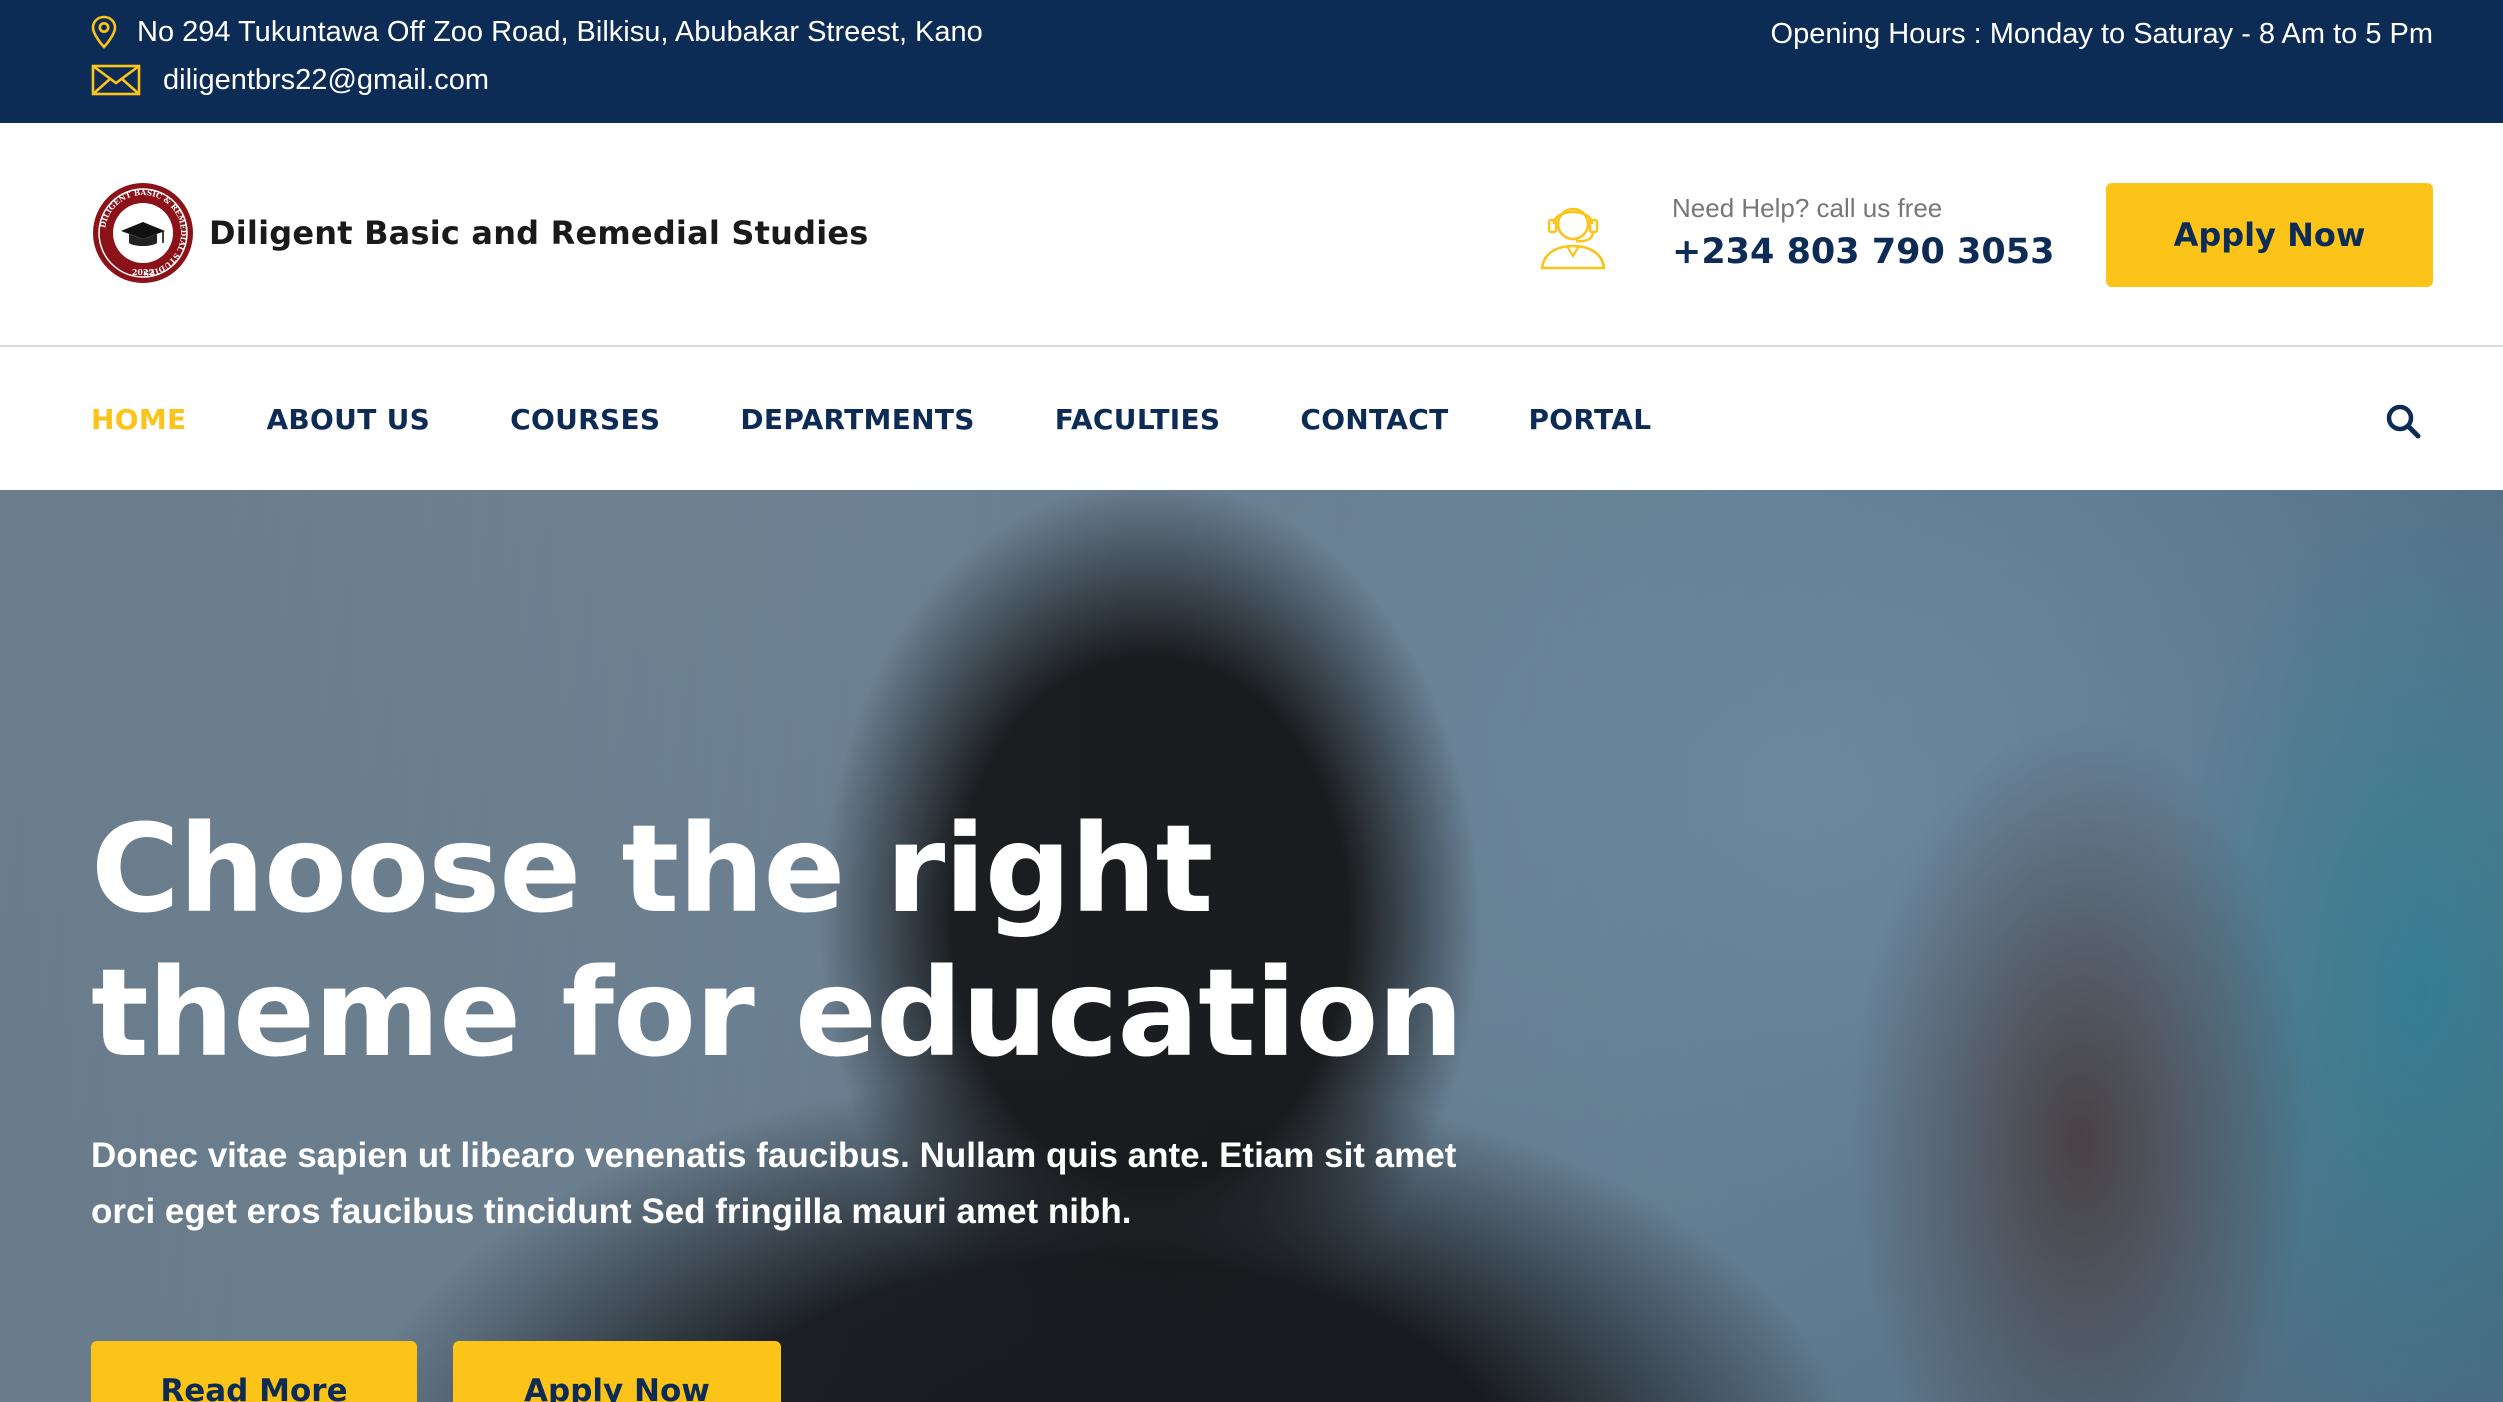 This screenshot has width=2503, height=1402. Describe the element at coordinates (841, 942) in the screenshot. I see `hero-title: Choose the right theme for education` at that location.